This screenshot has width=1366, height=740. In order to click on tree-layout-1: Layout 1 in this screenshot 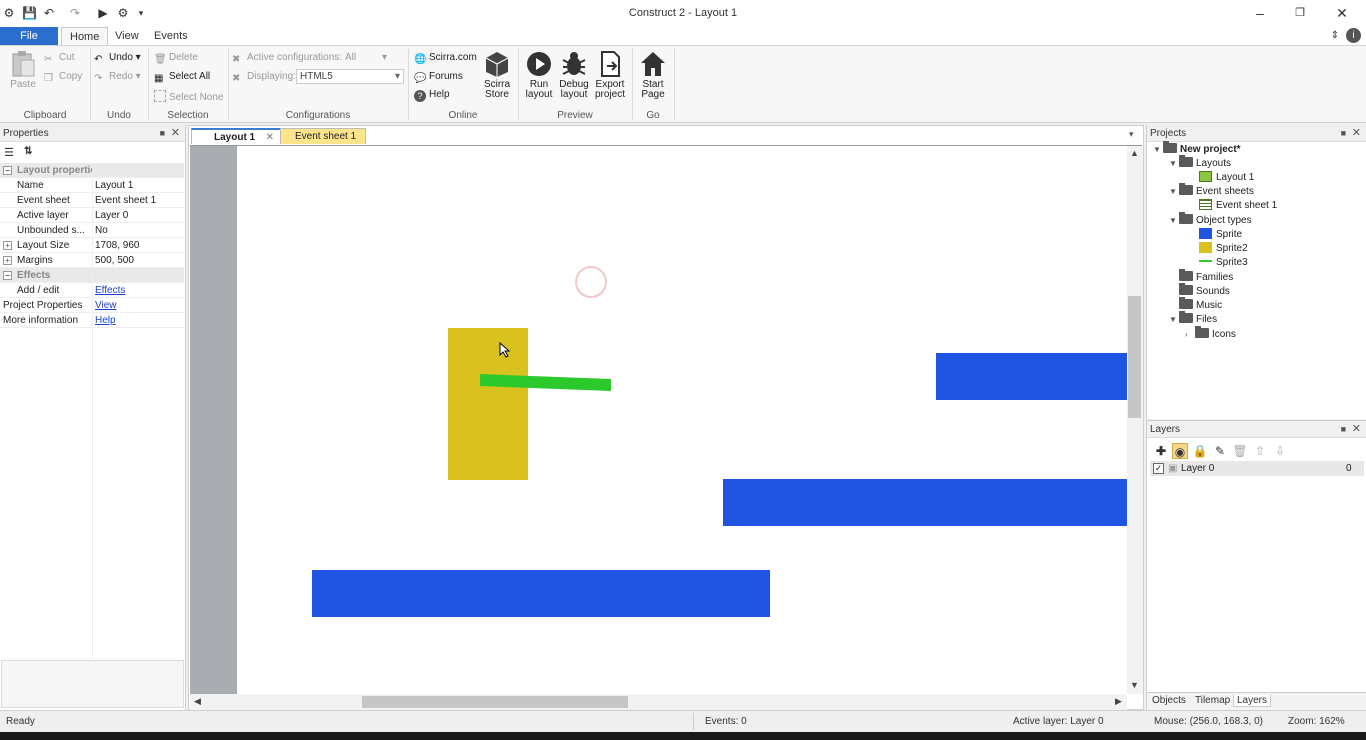, I will do `click(1226, 178)`.